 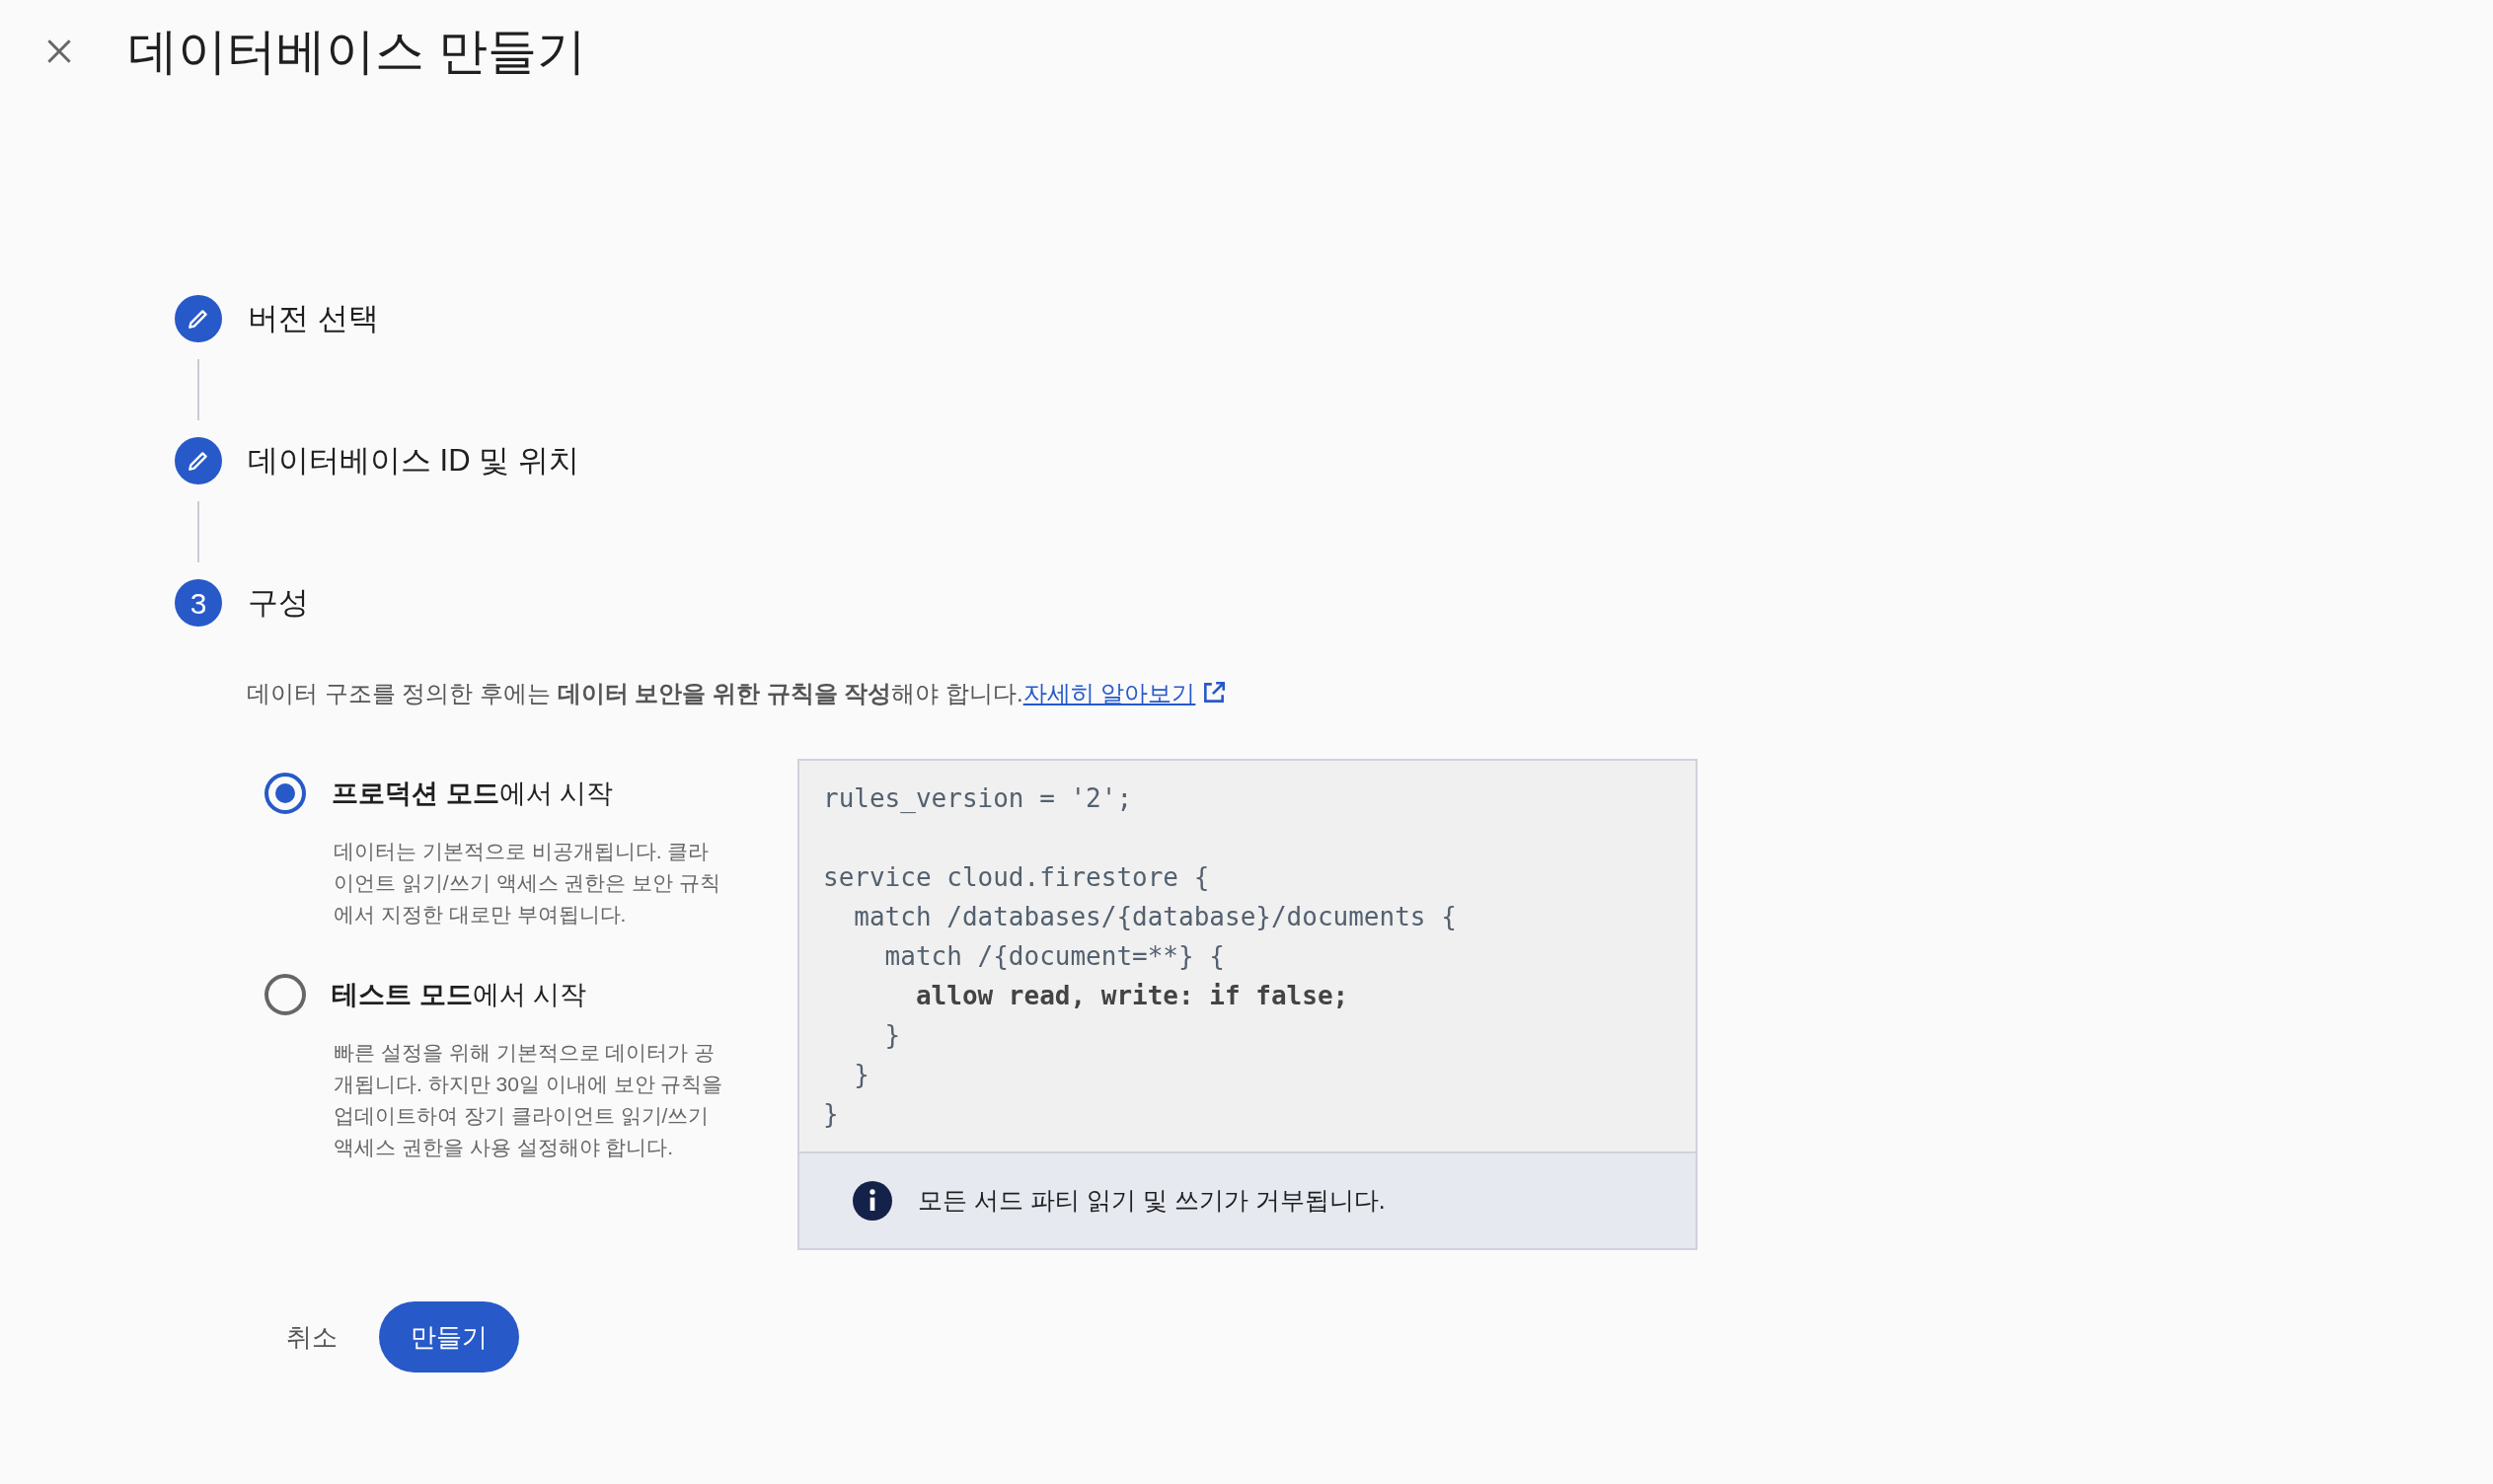 I want to click on code-line: match /{document=**} {, so click(x=1054, y=956).